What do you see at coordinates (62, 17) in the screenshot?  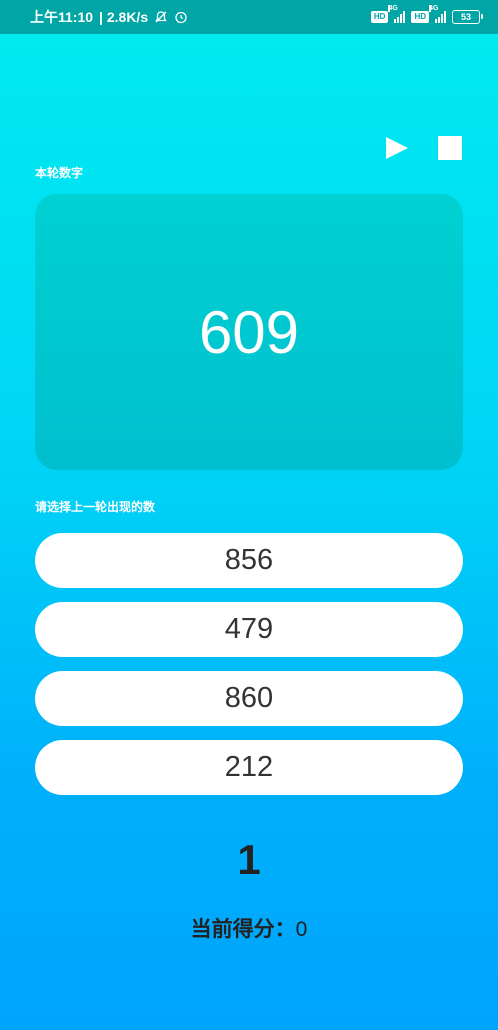 I see `status-time: 上午11:10` at bounding box center [62, 17].